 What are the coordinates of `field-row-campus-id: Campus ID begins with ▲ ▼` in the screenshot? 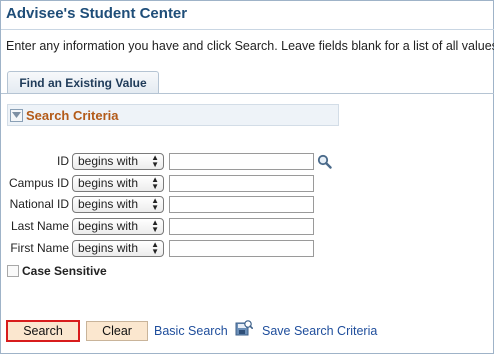 It's located at (157, 183).